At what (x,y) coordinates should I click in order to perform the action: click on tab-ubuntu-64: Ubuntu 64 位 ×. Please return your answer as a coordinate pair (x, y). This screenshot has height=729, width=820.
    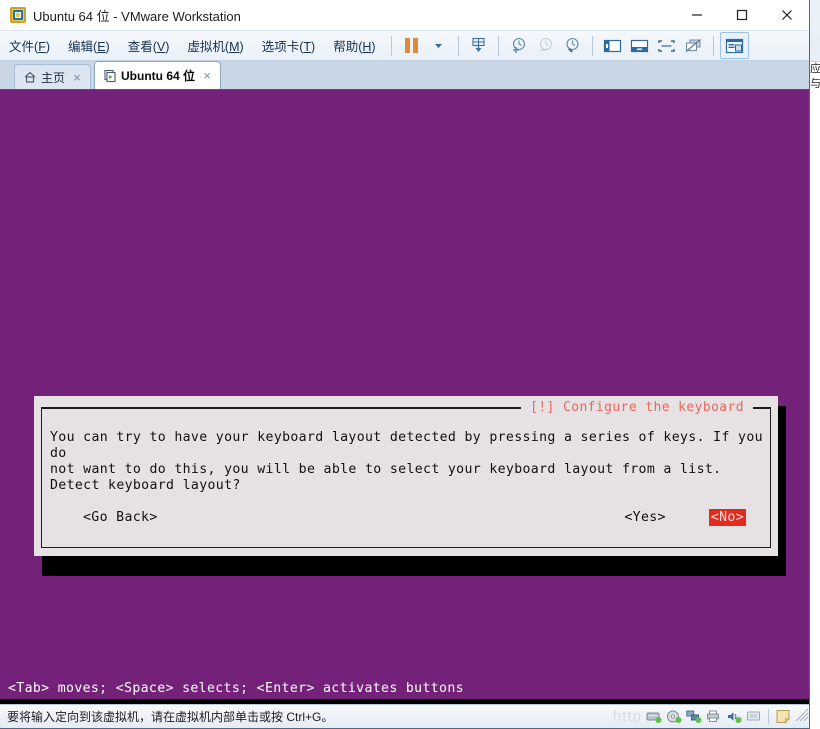
    Looking at the image, I should click on (158, 75).